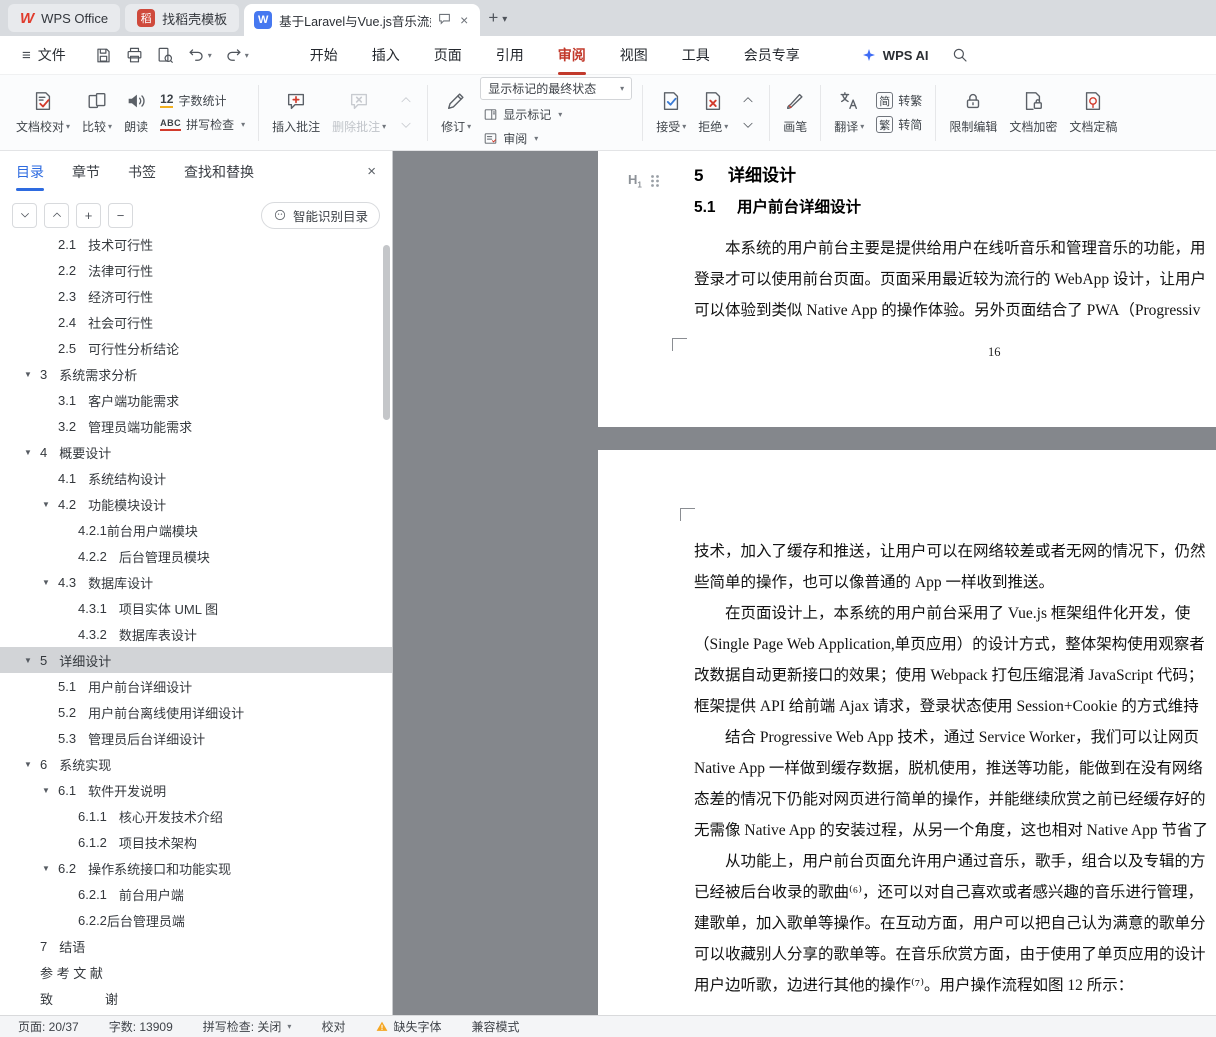 This screenshot has height=1037, width=1216. Describe the element at coordinates (696, 55) in the screenshot. I see `menu-tab-tools: 工具` at that location.